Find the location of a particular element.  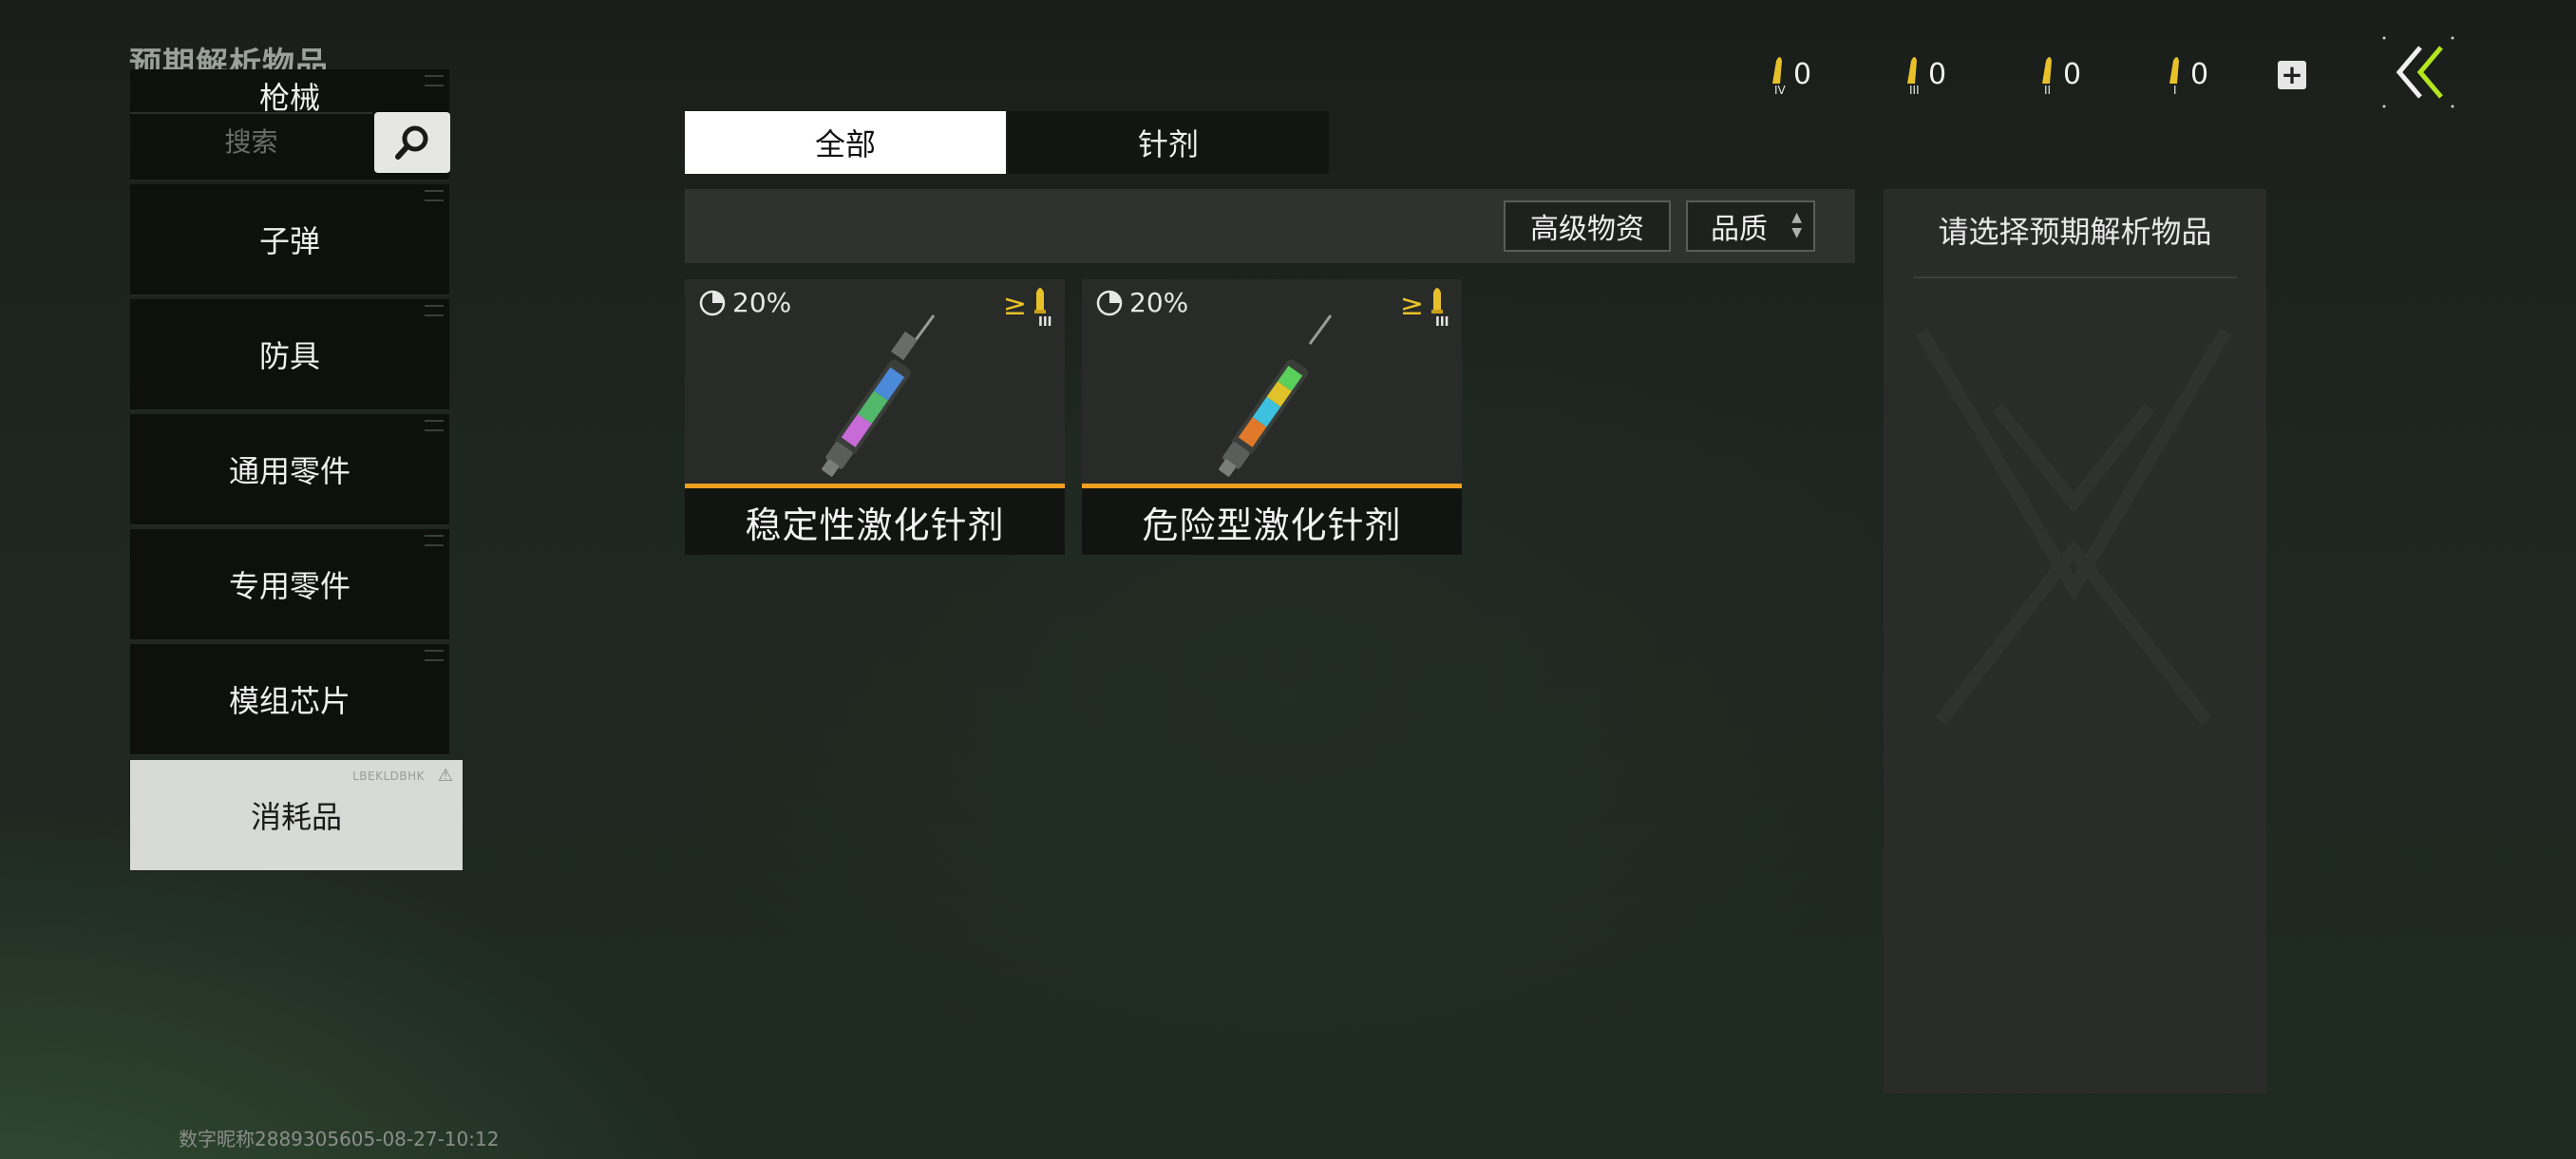

search-button is located at coordinates (412, 142).